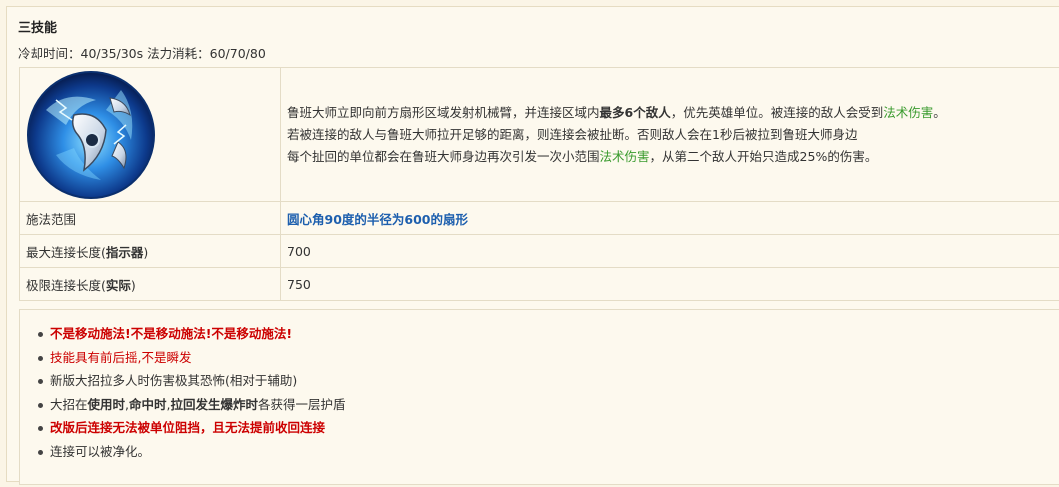 This screenshot has width=1059, height=487. What do you see at coordinates (69, 404) in the screenshot?
I see `note-4-text-1: 大招在` at bounding box center [69, 404].